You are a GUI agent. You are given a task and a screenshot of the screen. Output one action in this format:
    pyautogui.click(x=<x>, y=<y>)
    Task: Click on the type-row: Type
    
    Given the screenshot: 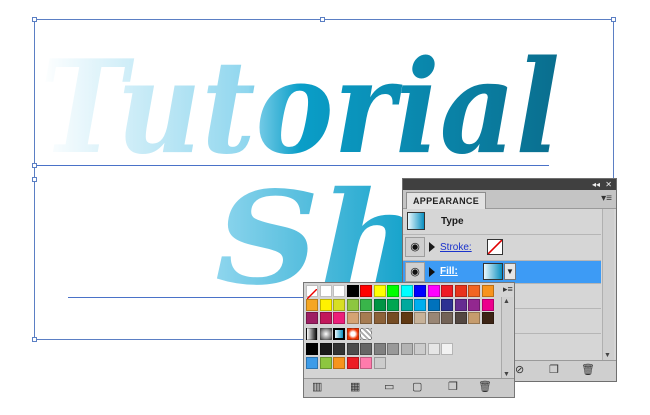 What is the action you would take?
    pyautogui.click(x=502, y=222)
    